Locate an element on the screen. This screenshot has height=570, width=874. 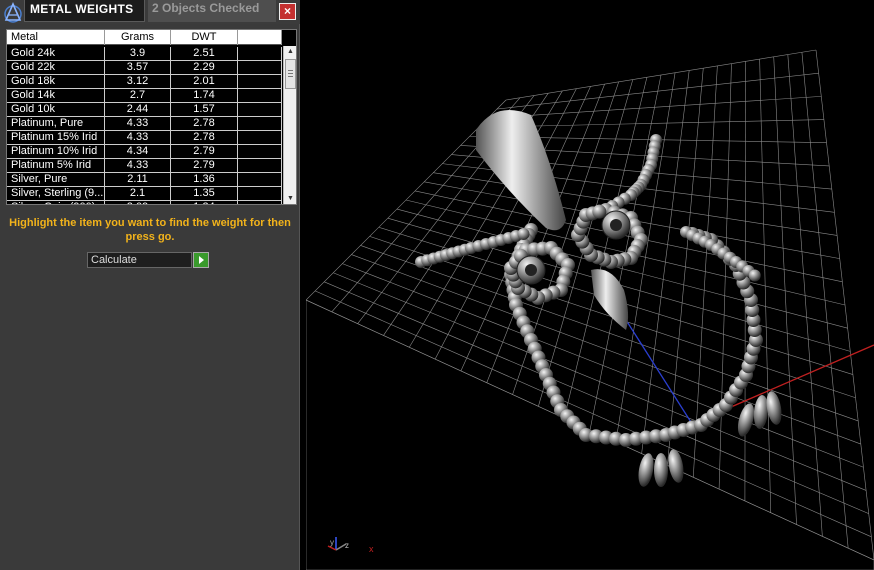
table-row: Gold 22k 3.57 2.29 is located at coordinates (144, 68).